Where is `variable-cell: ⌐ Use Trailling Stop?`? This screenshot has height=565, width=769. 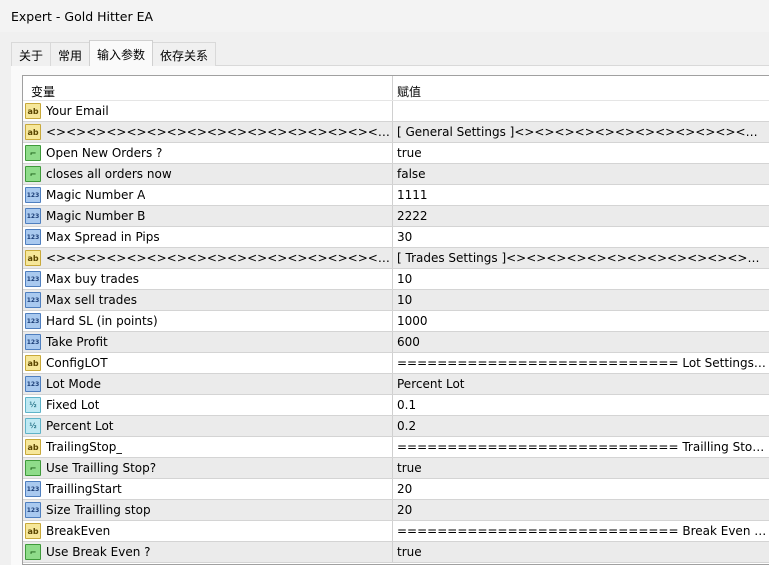 variable-cell: ⌐ Use Trailling Stop? is located at coordinates (208, 468).